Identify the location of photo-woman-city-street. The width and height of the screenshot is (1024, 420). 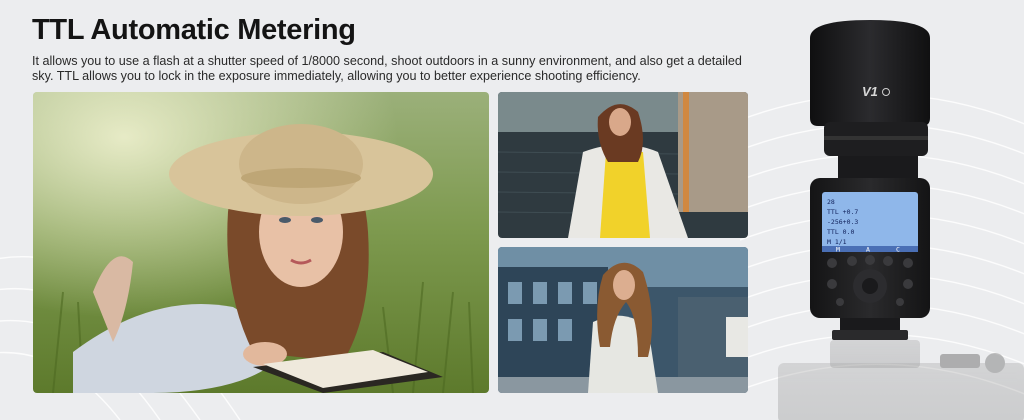
(623, 320).